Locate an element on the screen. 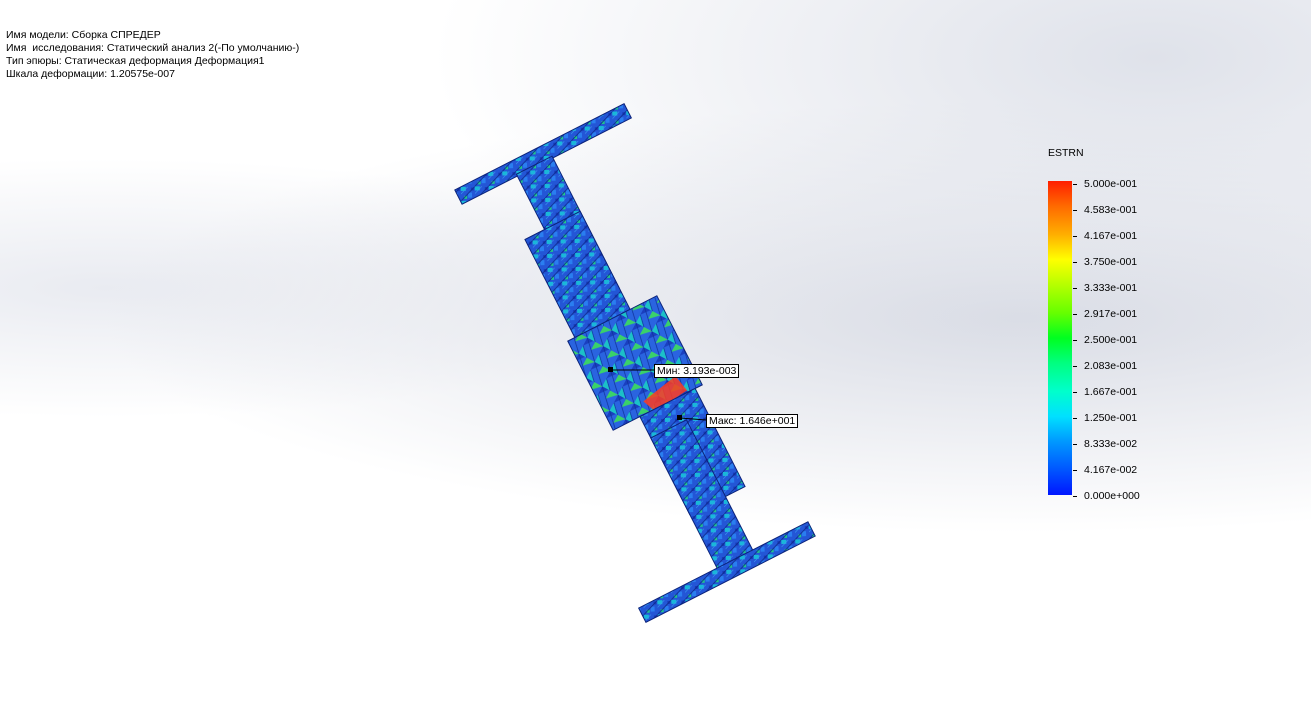  legend-label: 0.000e+000 is located at coordinates (1112, 496).